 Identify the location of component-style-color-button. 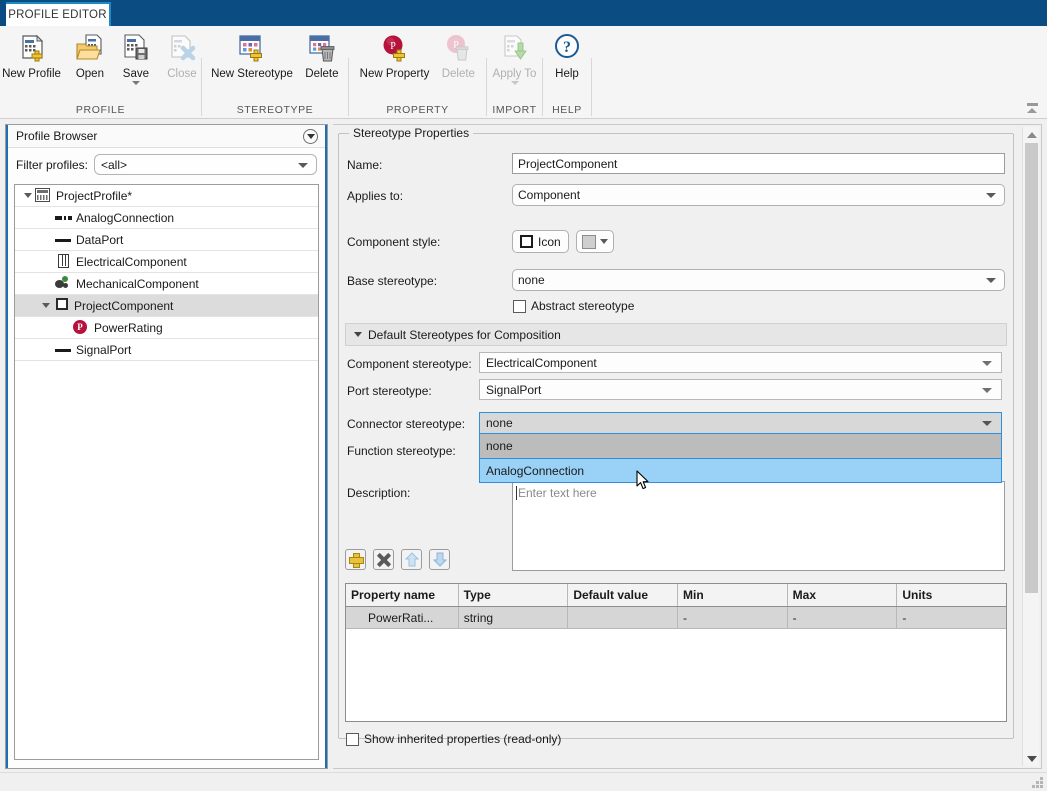
(595, 241).